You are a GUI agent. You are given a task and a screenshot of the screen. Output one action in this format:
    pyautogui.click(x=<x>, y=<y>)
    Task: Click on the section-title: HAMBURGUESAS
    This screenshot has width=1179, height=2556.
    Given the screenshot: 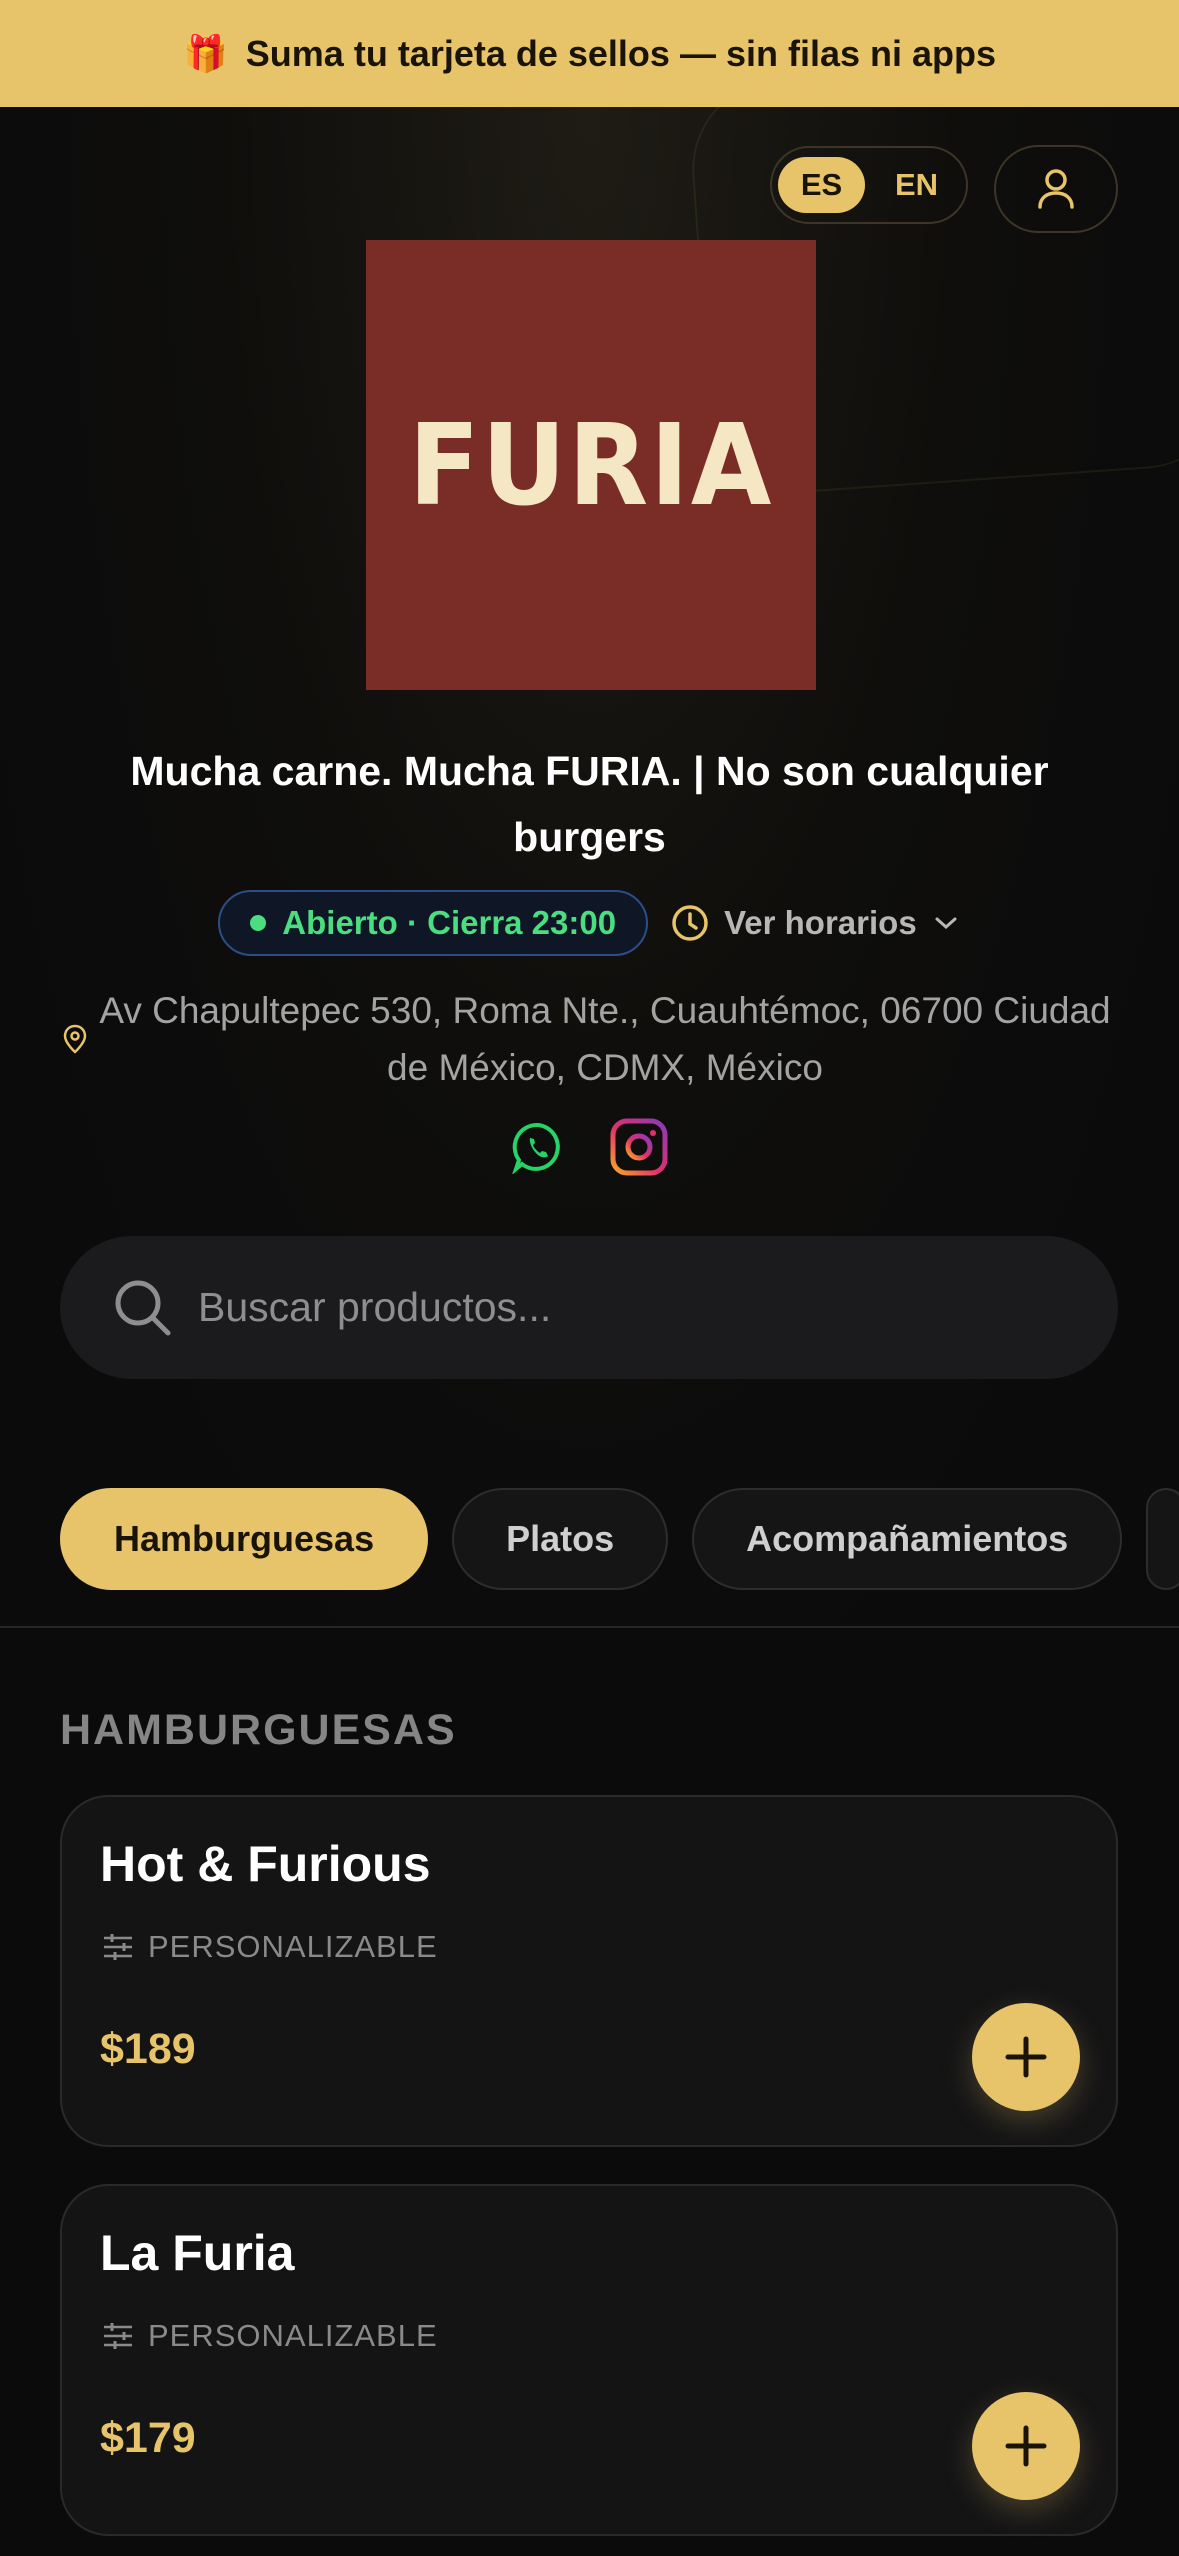 What is the action you would take?
    pyautogui.click(x=258, y=1730)
    